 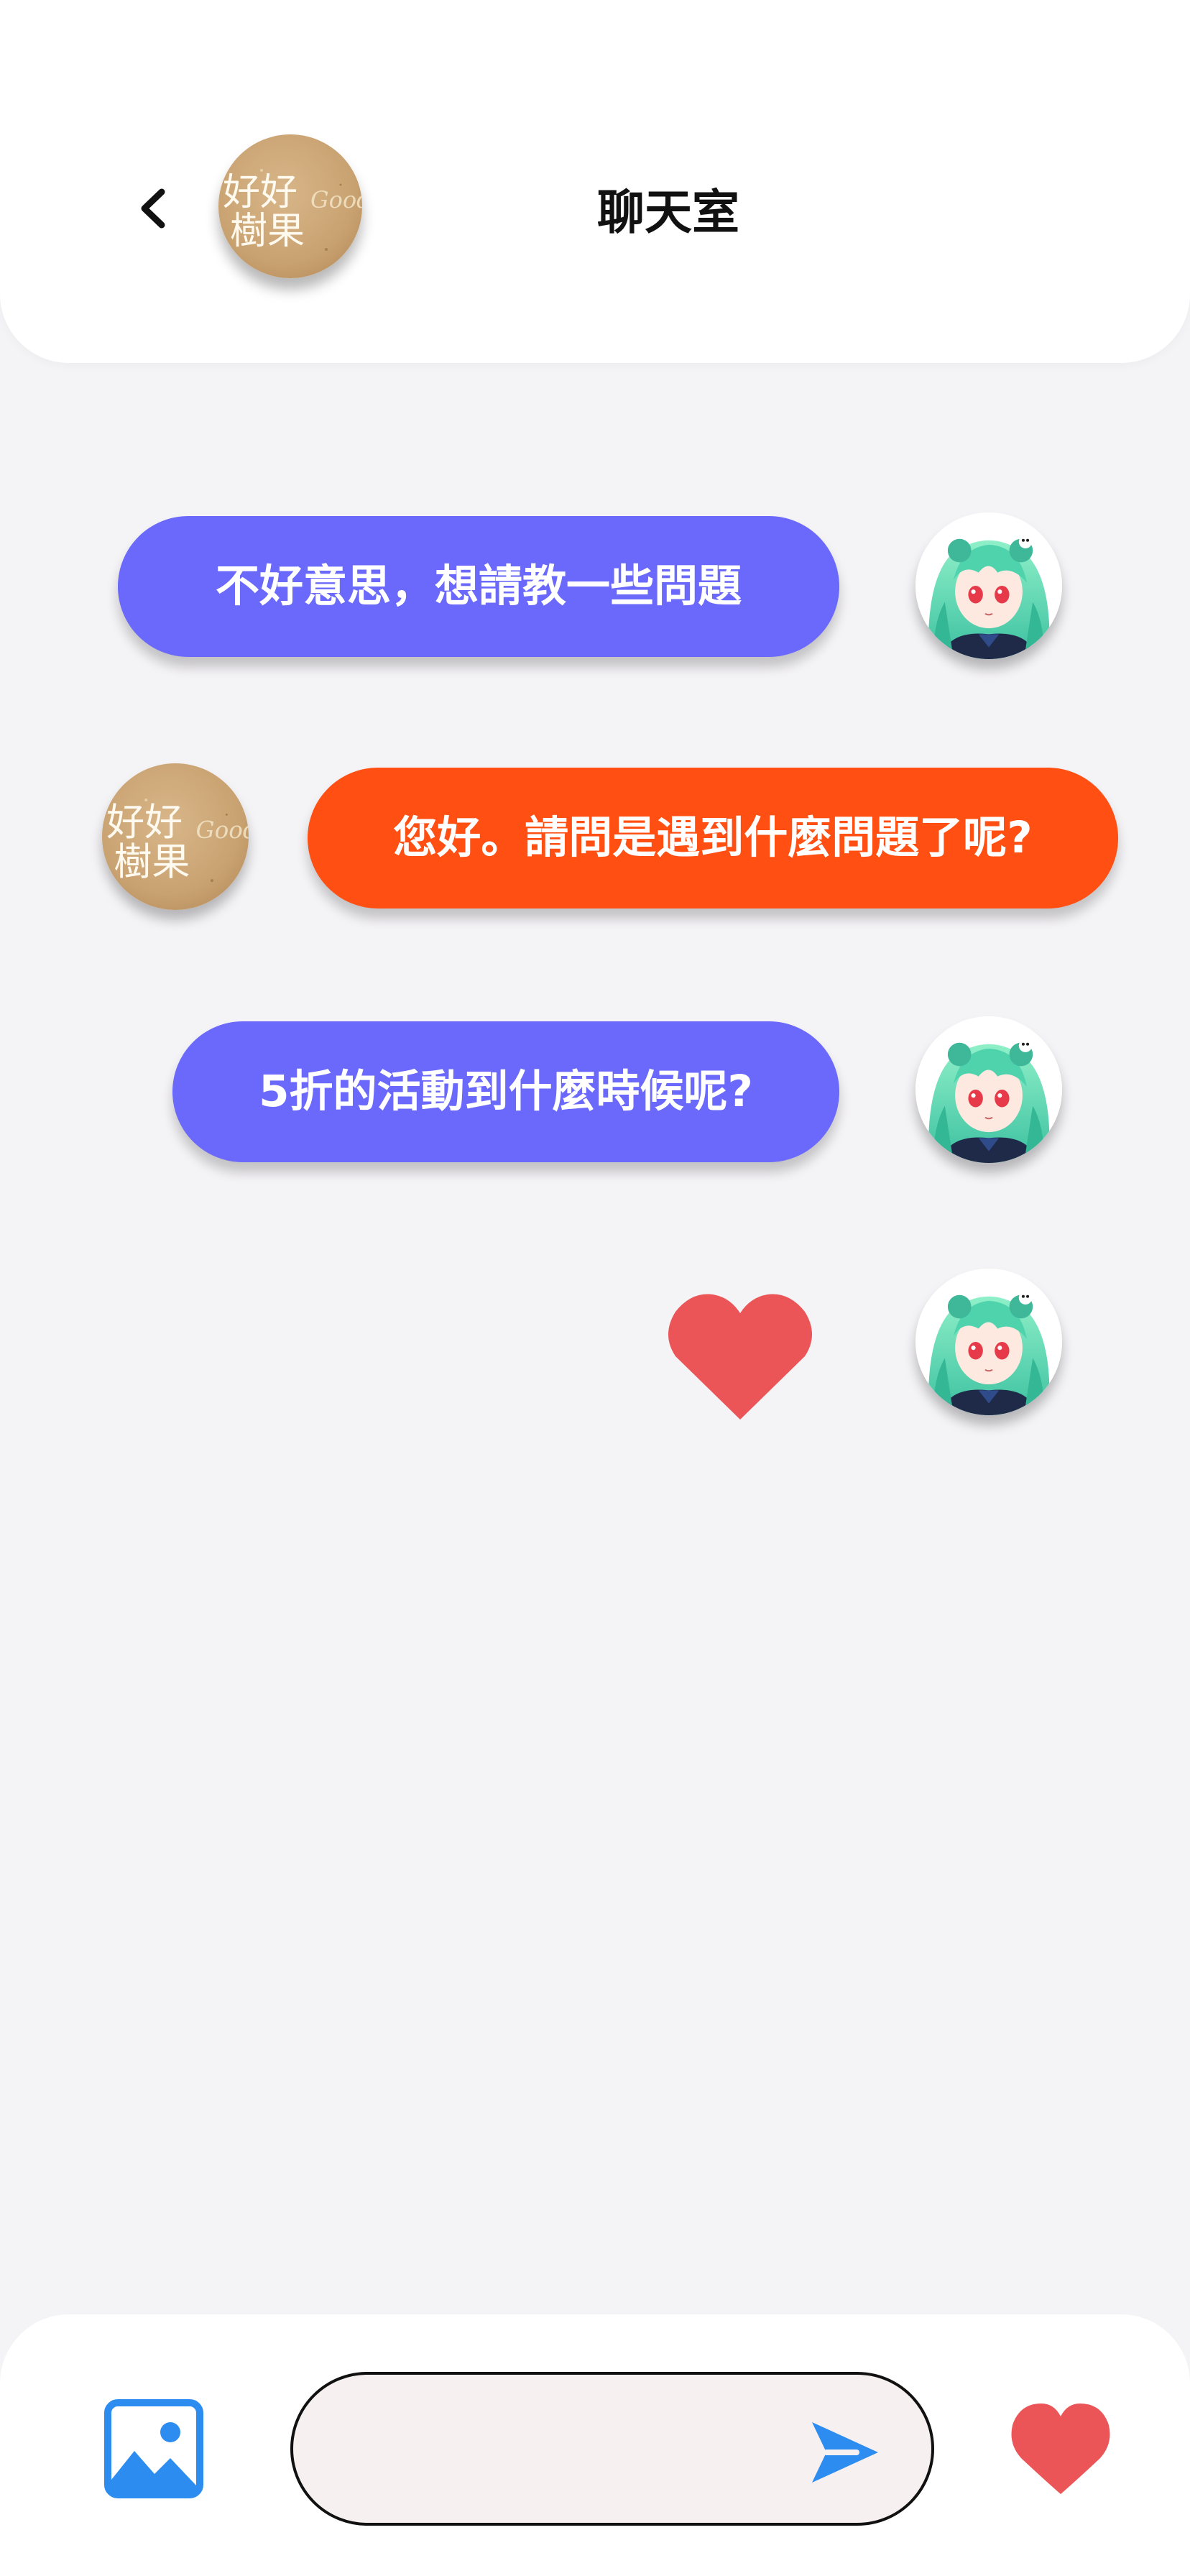 I want to click on shop-avatar: 好好 樹果 Good, so click(x=290, y=206).